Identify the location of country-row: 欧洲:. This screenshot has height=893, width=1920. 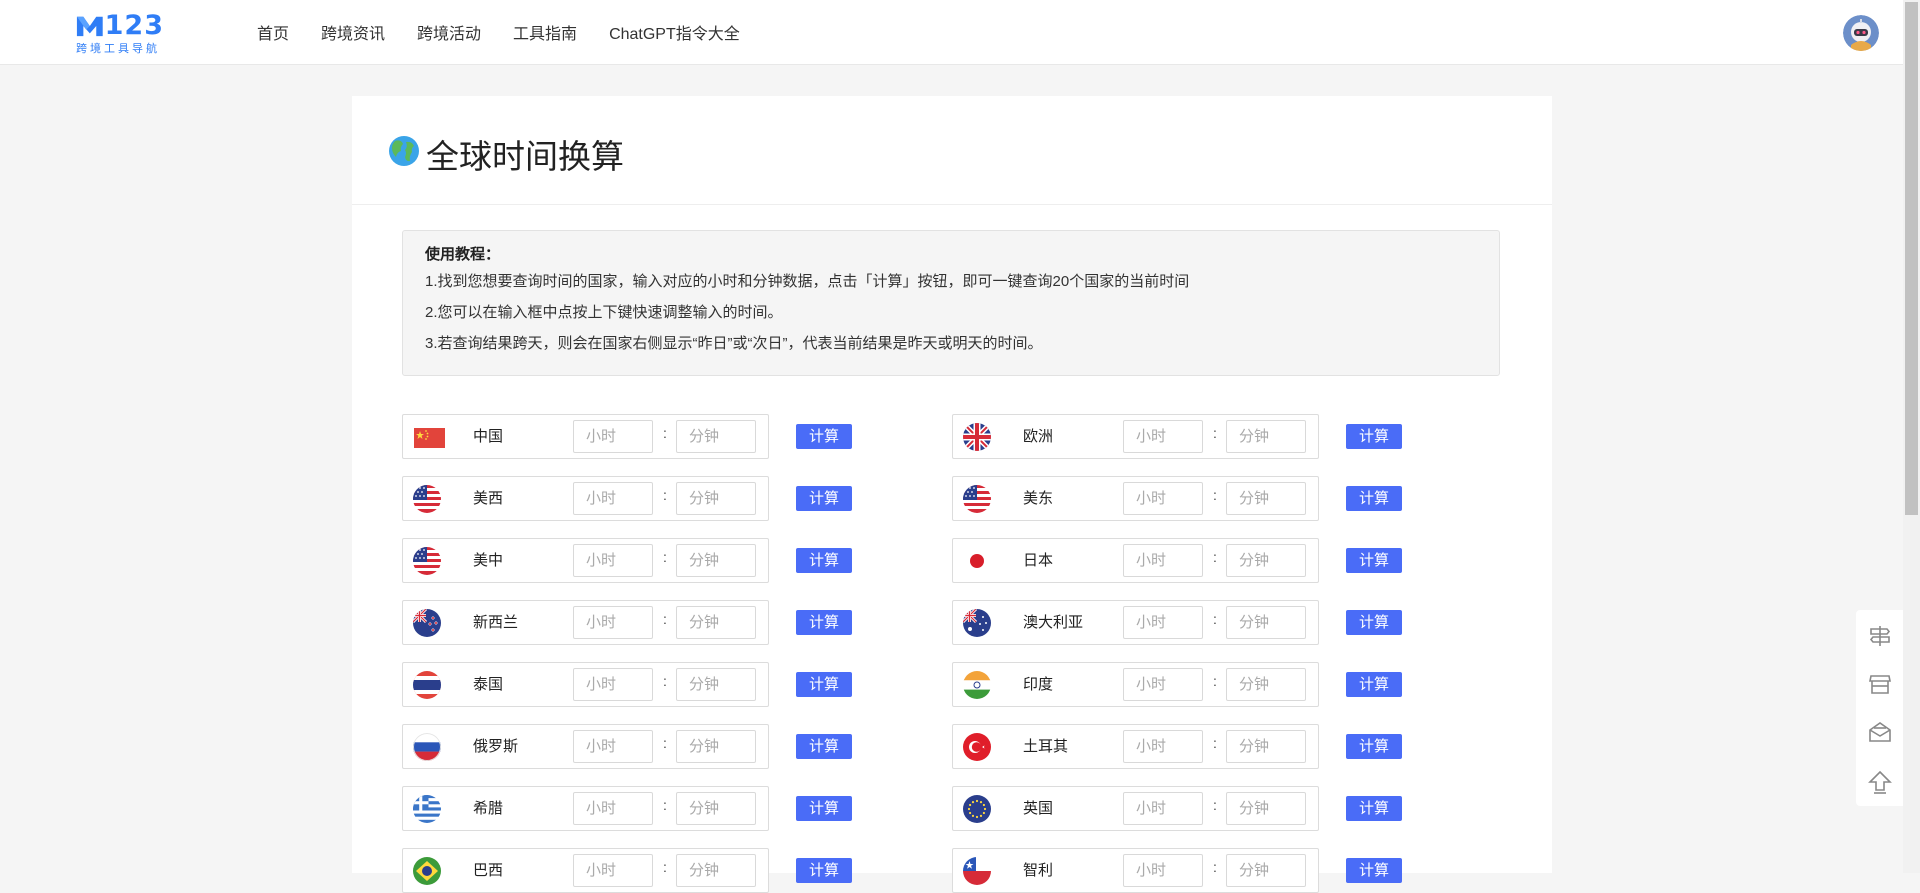
(1135, 436).